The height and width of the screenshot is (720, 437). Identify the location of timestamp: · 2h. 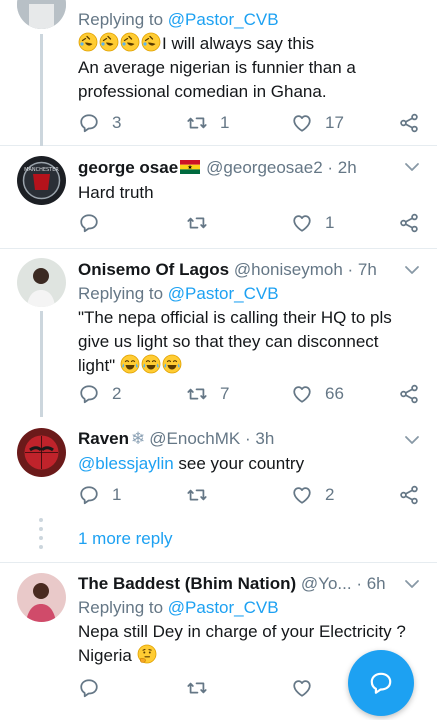
(342, 167).